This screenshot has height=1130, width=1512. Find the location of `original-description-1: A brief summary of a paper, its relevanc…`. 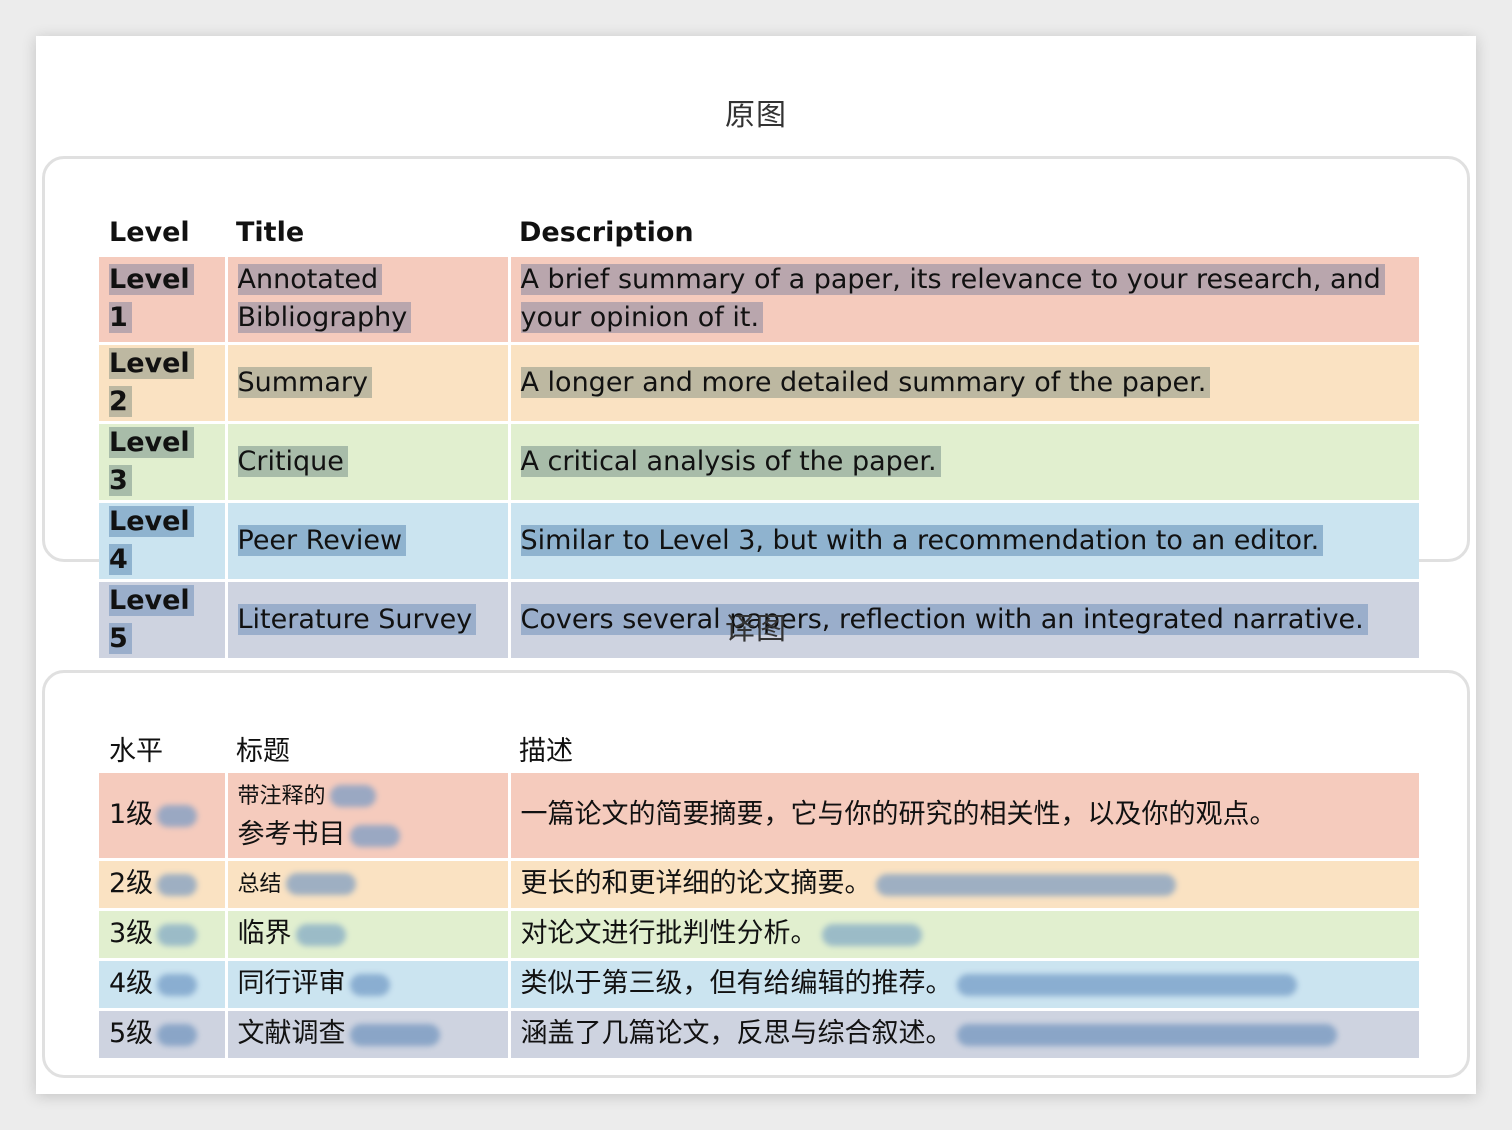

original-description-1: A brief summary of a paper, its relevanc… is located at coordinates (952, 299).